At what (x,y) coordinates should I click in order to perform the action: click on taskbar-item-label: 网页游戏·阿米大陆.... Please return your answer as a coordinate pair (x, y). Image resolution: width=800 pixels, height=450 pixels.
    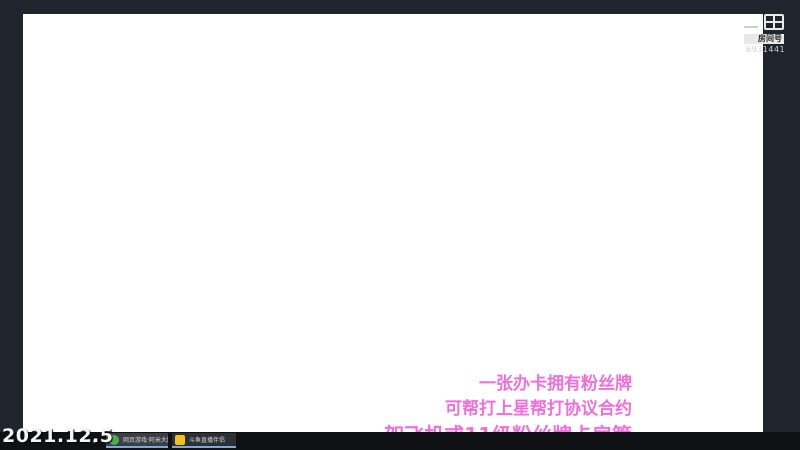
    Looking at the image, I should click on (145, 440).